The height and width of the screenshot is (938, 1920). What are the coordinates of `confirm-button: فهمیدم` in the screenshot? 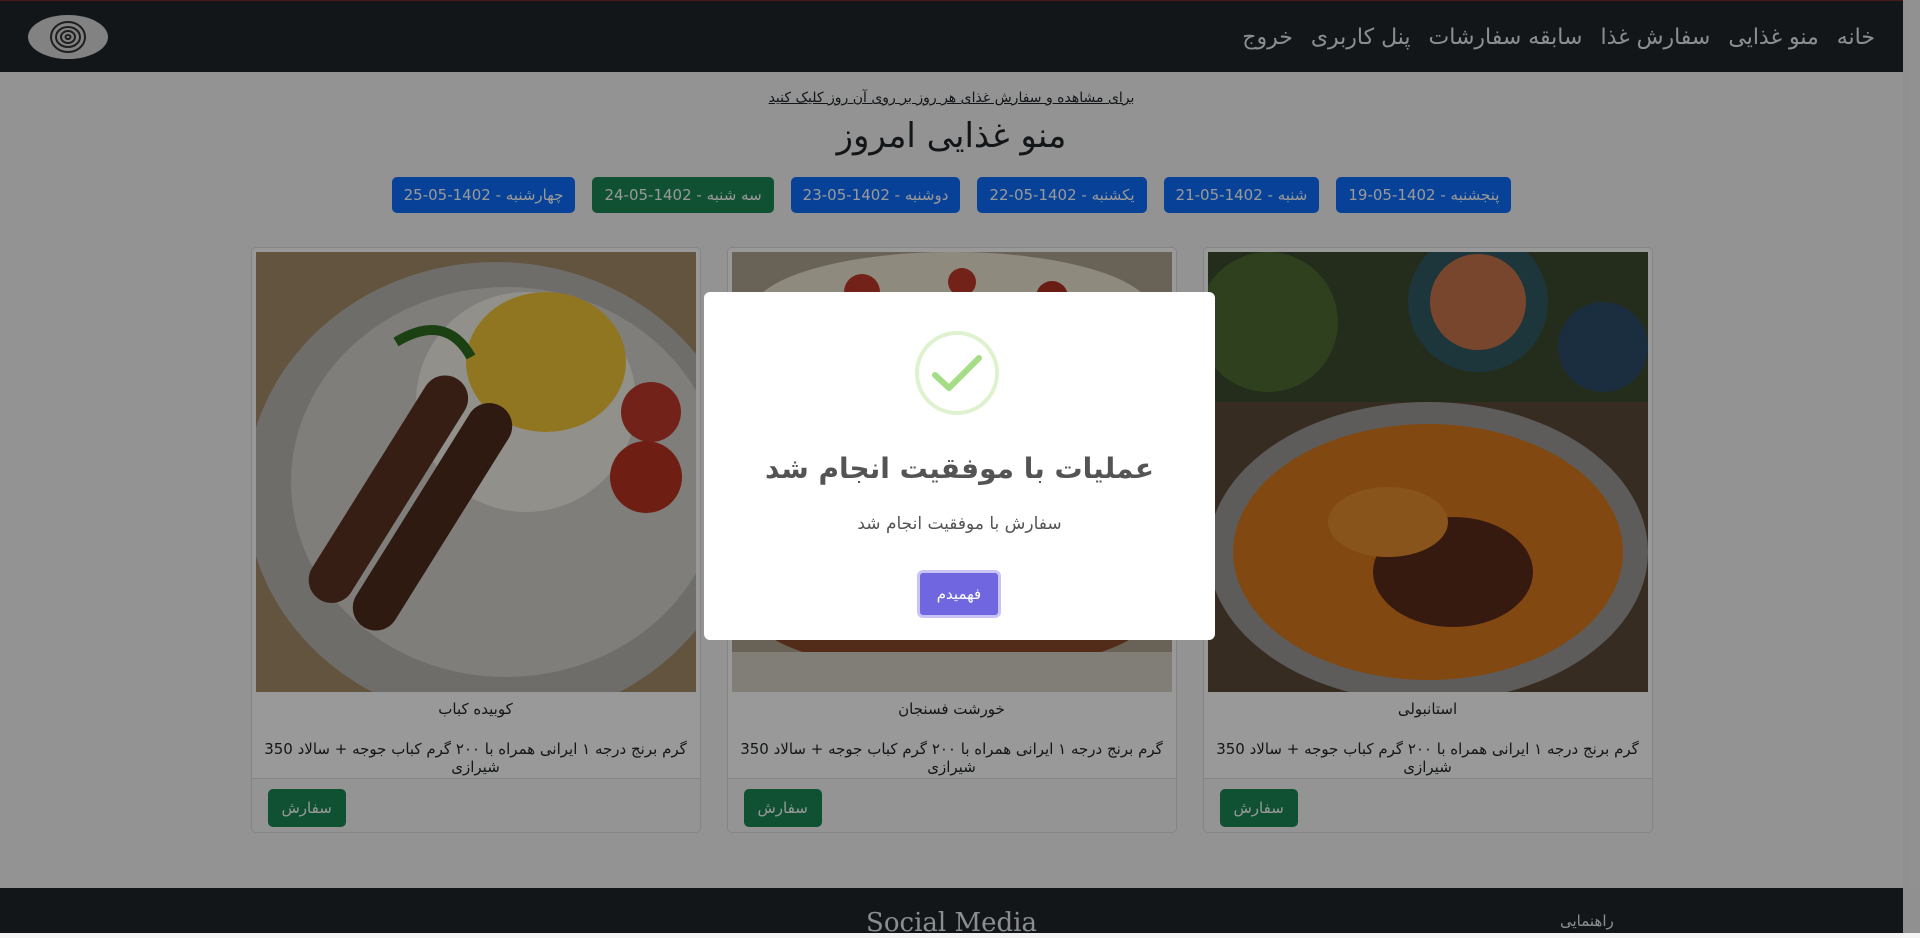 It's located at (959, 594).